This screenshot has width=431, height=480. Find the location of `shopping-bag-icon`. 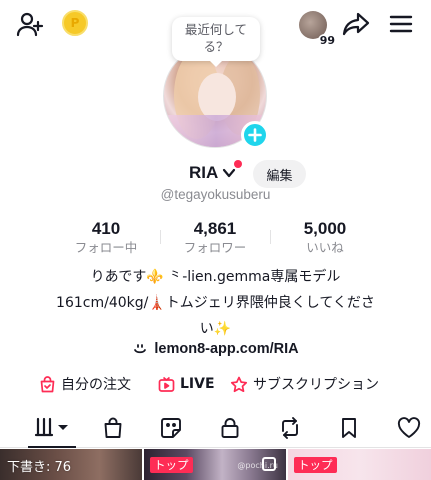

shopping-bag-icon is located at coordinates (47, 383).